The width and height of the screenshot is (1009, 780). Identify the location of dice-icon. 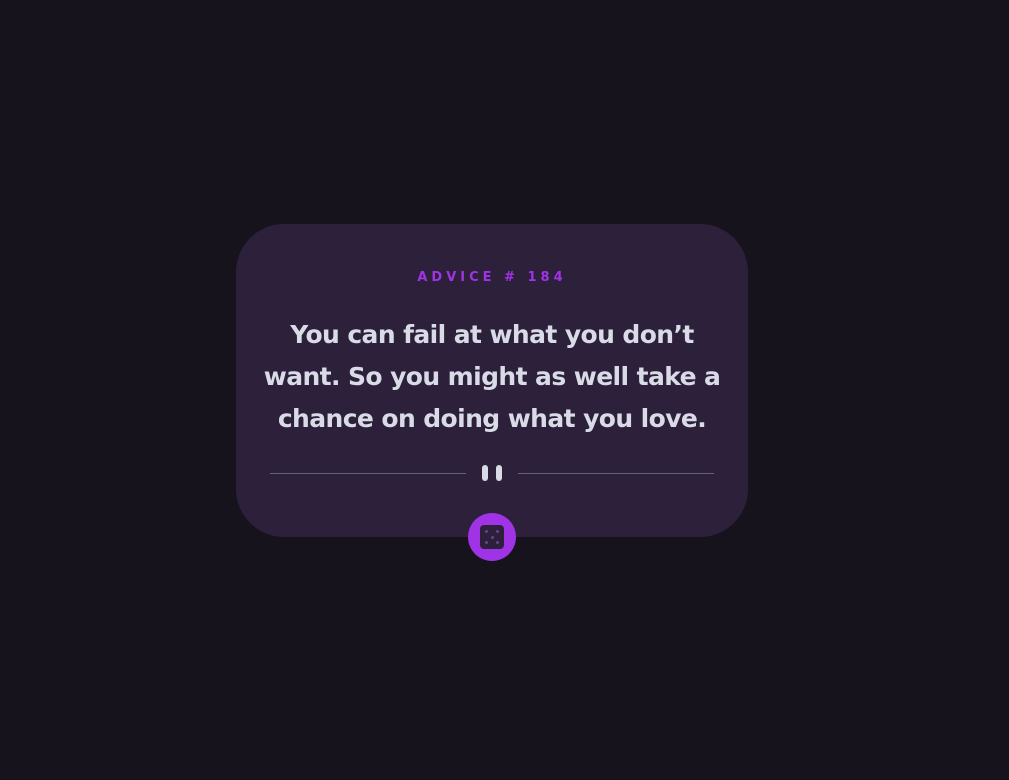
(492, 537).